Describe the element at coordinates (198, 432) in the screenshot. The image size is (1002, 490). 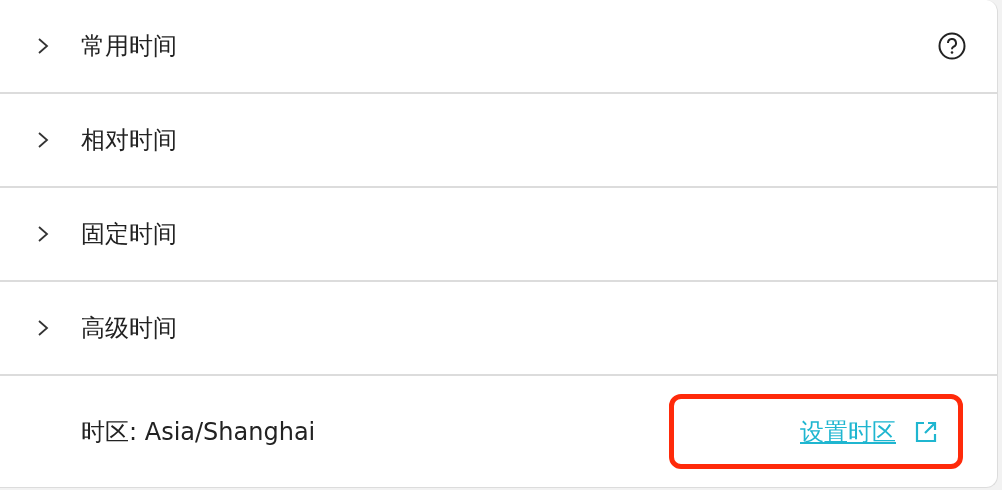
I see `timezone-label: 时区: Asia/Shanghai` at that location.